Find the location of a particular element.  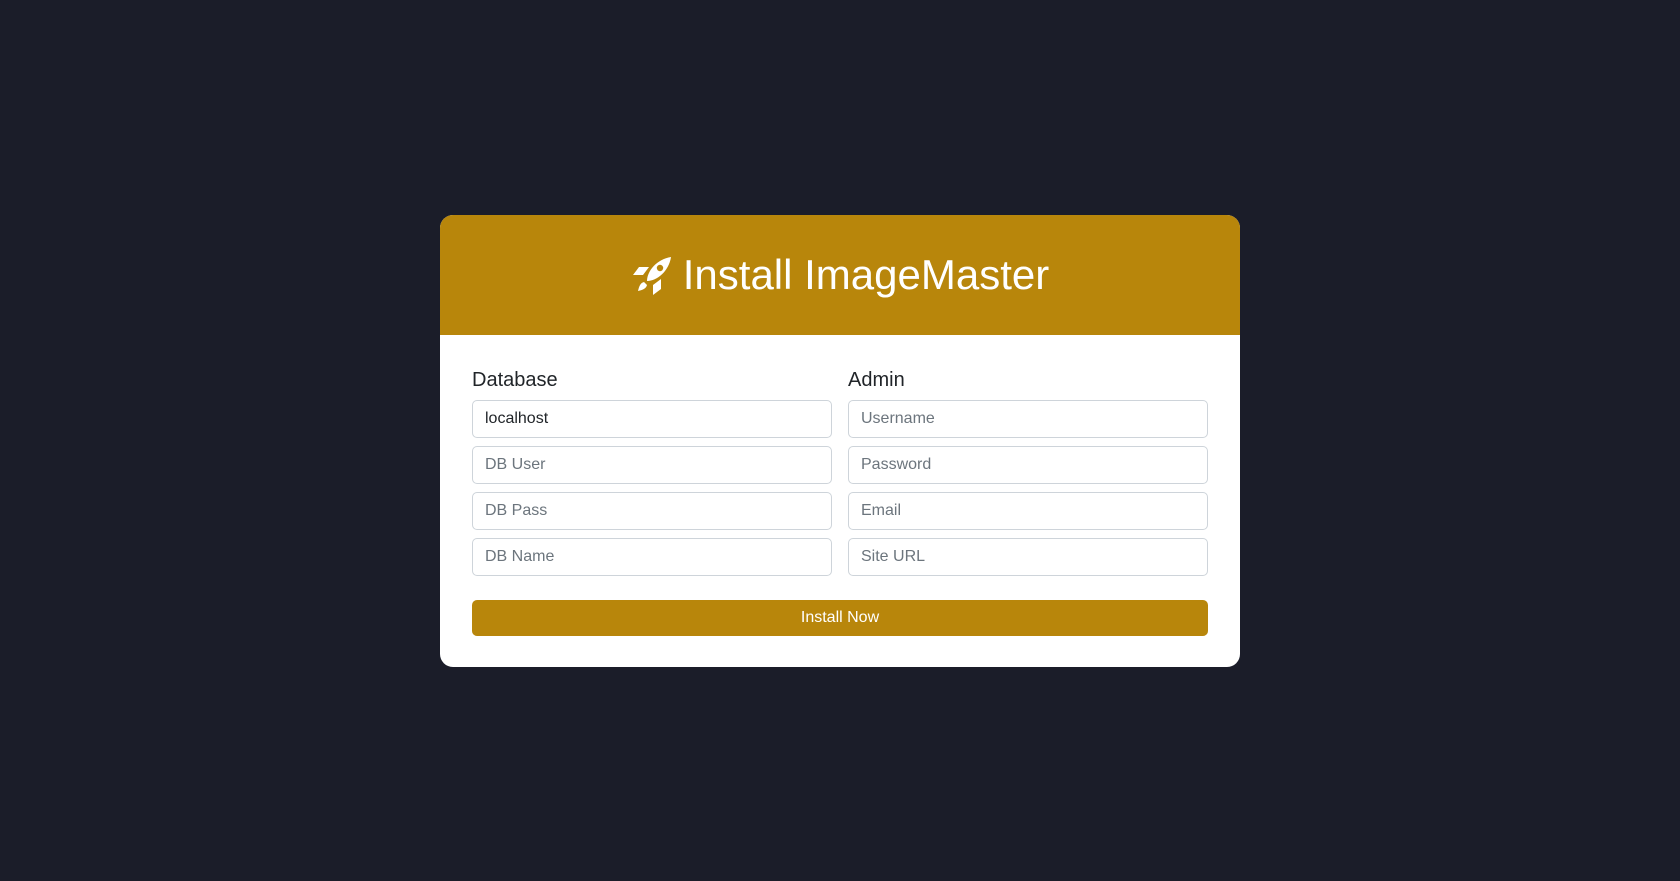

db-pass-input is located at coordinates (652, 511).